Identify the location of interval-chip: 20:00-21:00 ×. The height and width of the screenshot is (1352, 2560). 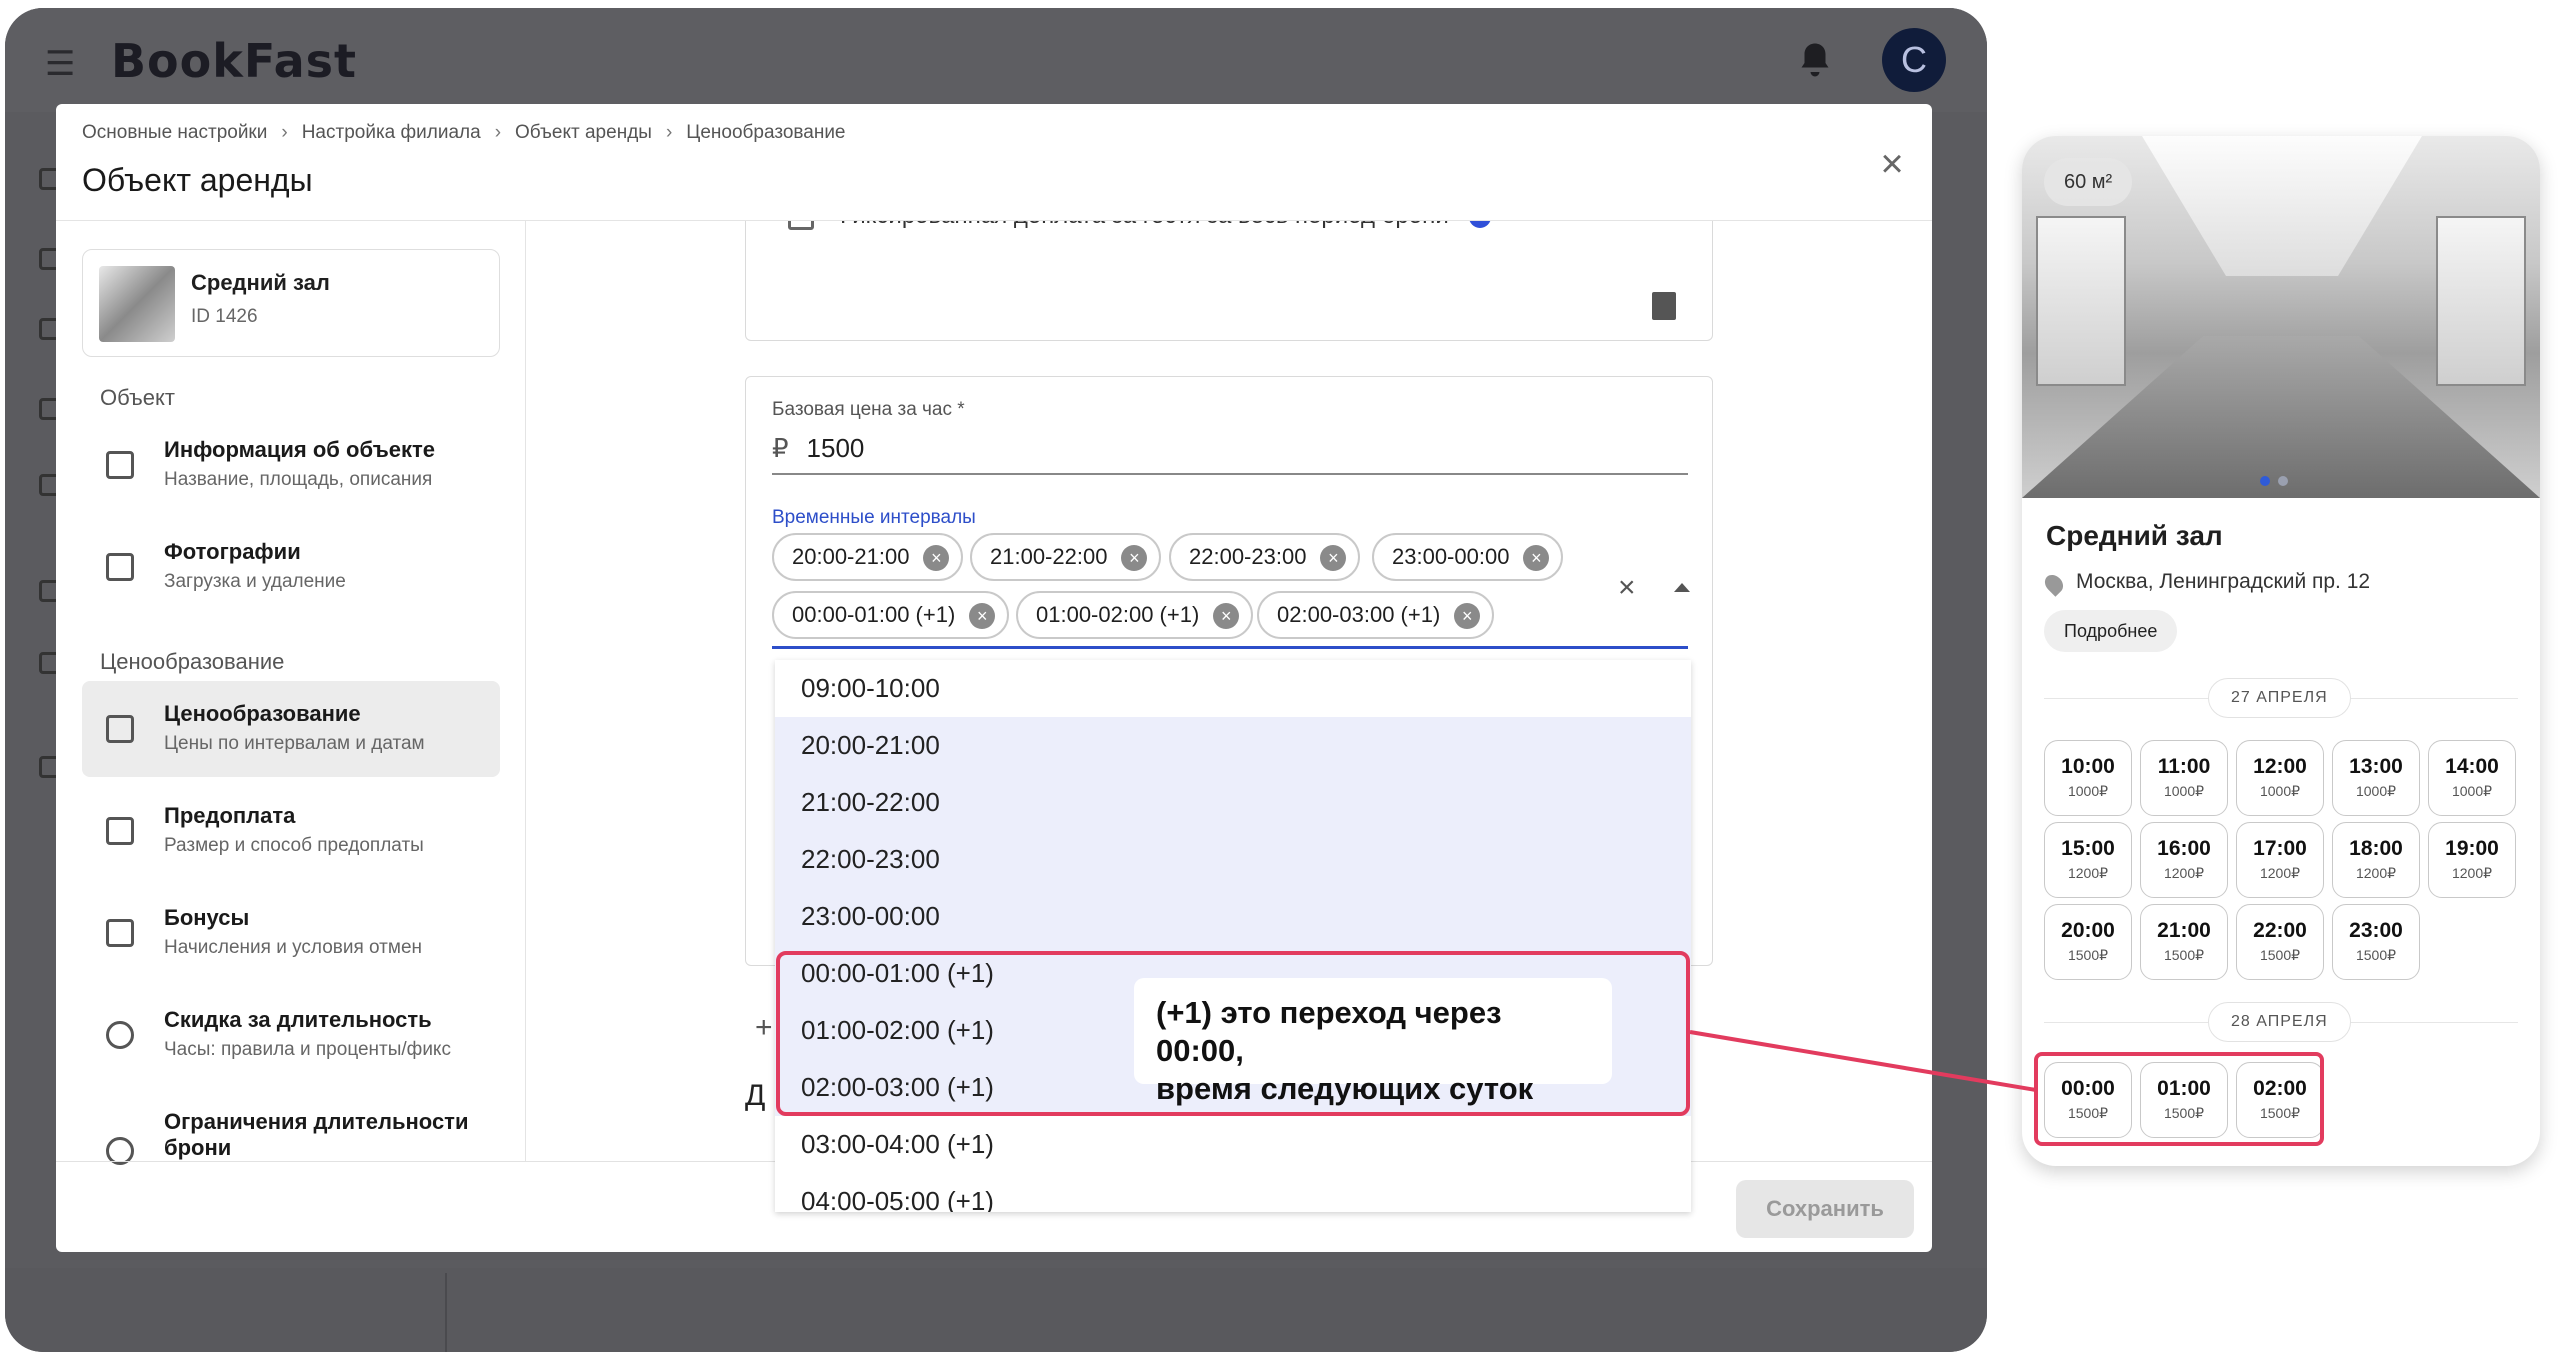
(868, 557).